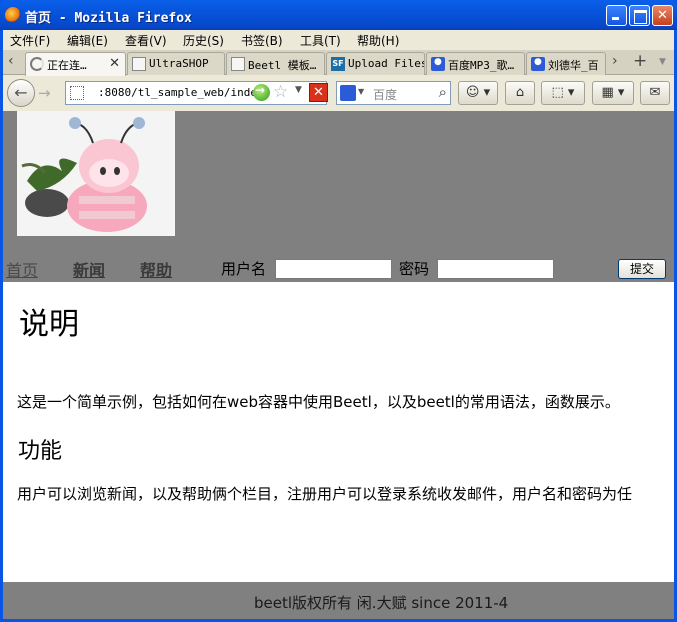 The height and width of the screenshot is (622, 677). I want to click on menu-help: 帮助(H), so click(378, 40).